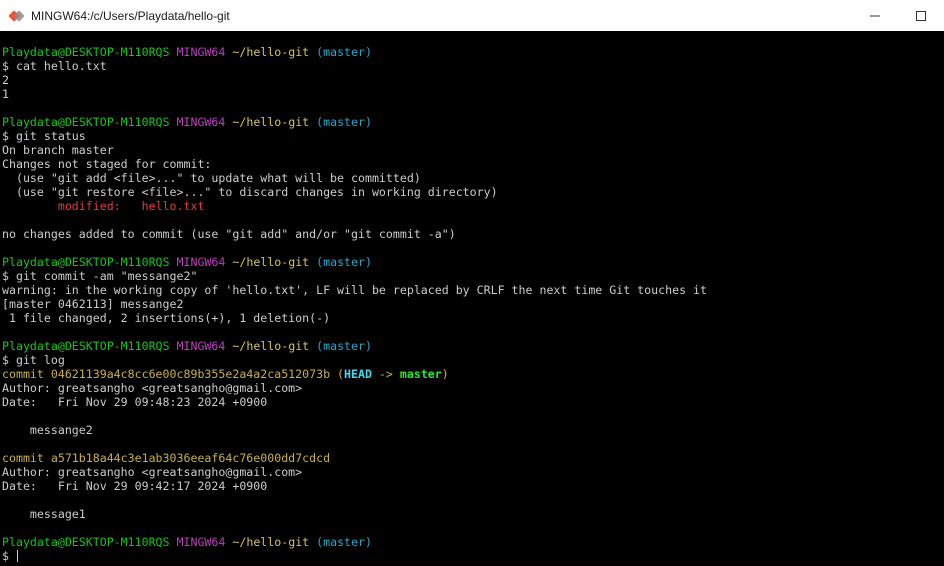  Describe the element at coordinates (472, 556) in the screenshot. I see `input-line: $` at that location.